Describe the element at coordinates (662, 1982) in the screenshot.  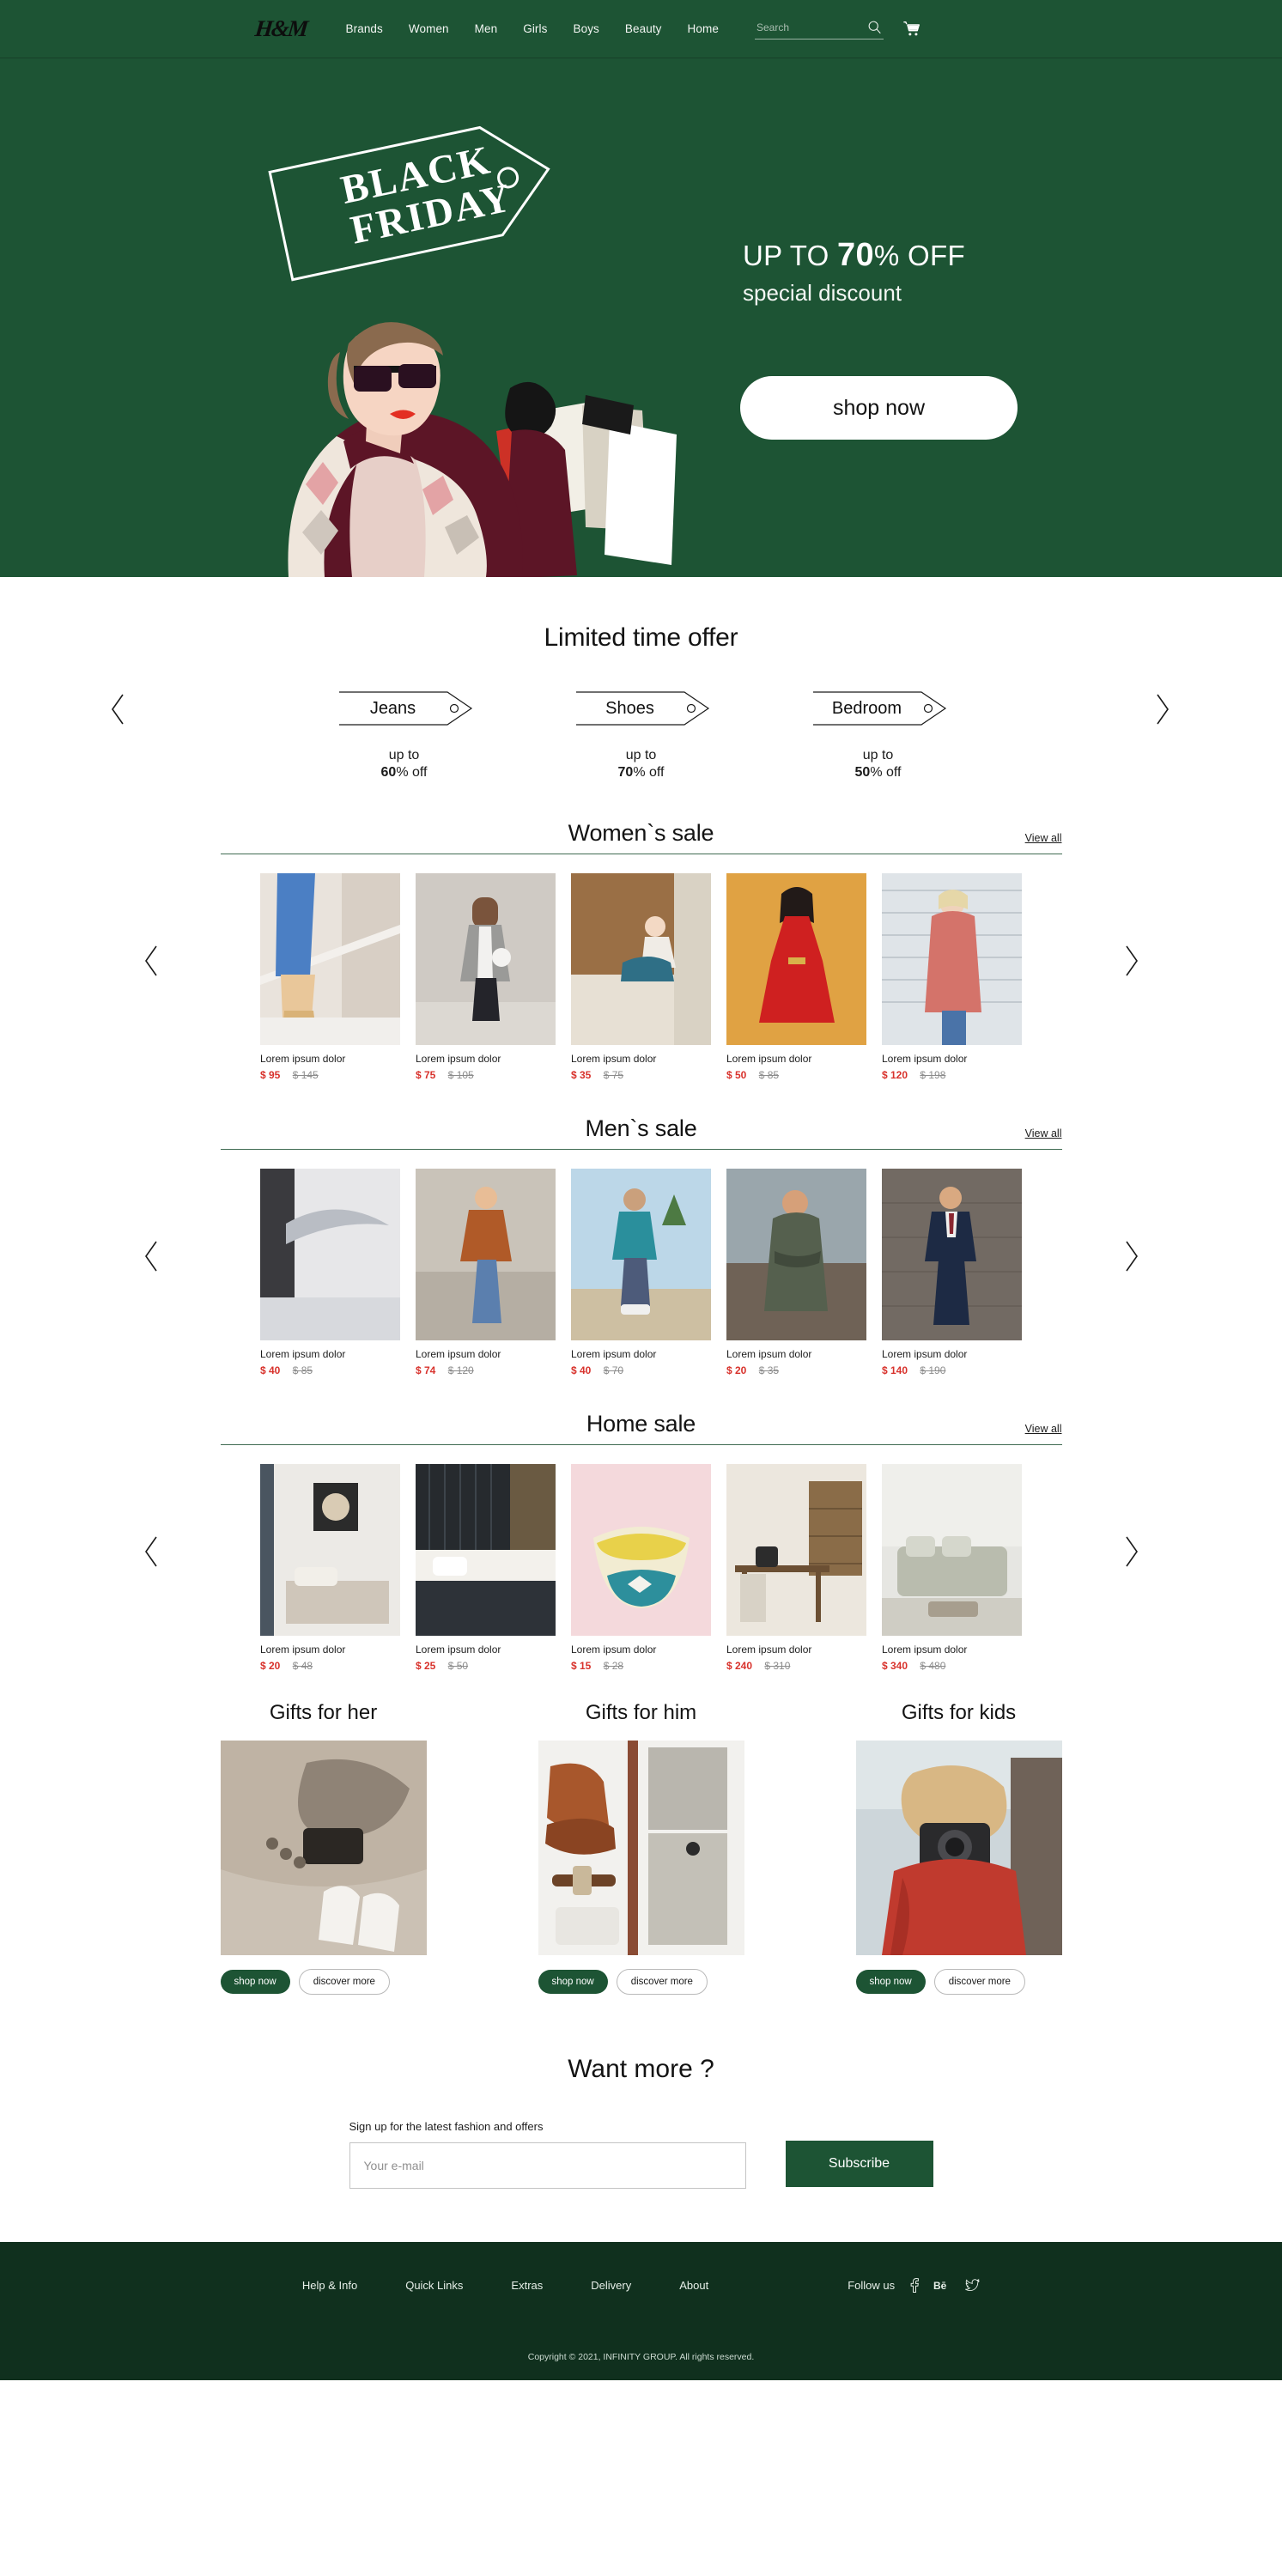
I see `gift-discover-more-him: discover more` at that location.